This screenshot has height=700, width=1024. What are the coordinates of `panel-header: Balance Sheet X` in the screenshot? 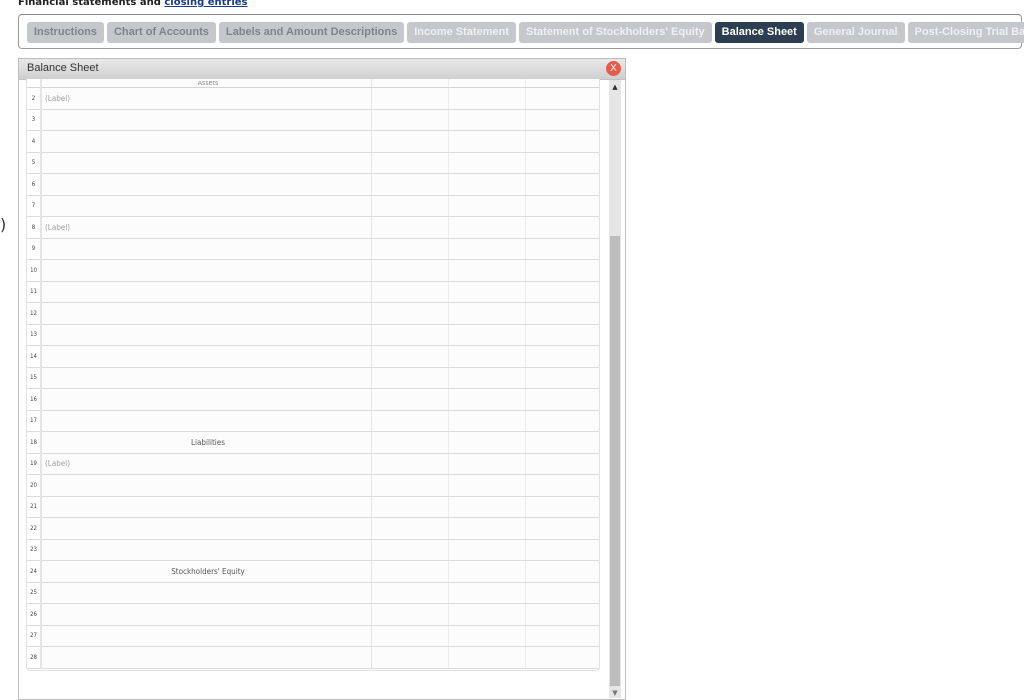 It's located at (322, 69).